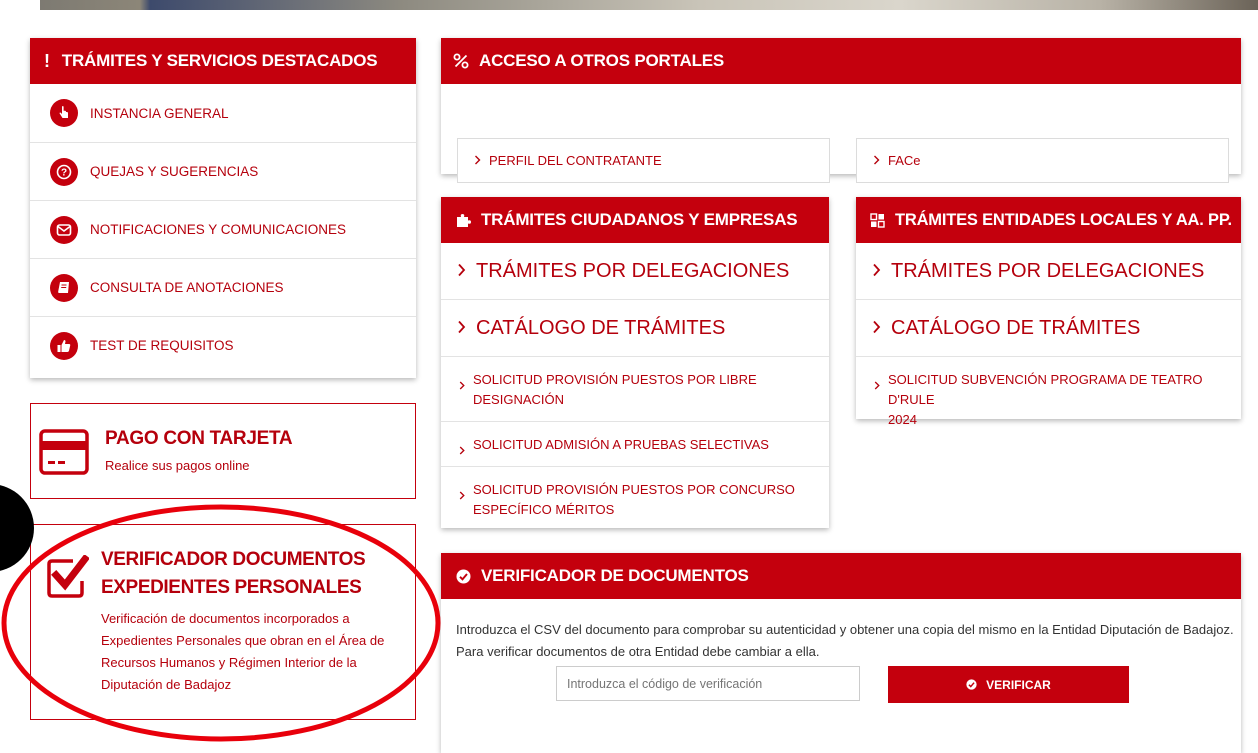 The width and height of the screenshot is (1258, 753). I want to click on citizen-link-line-2: ESPECÍFICO MÉRITOS, so click(544, 509).